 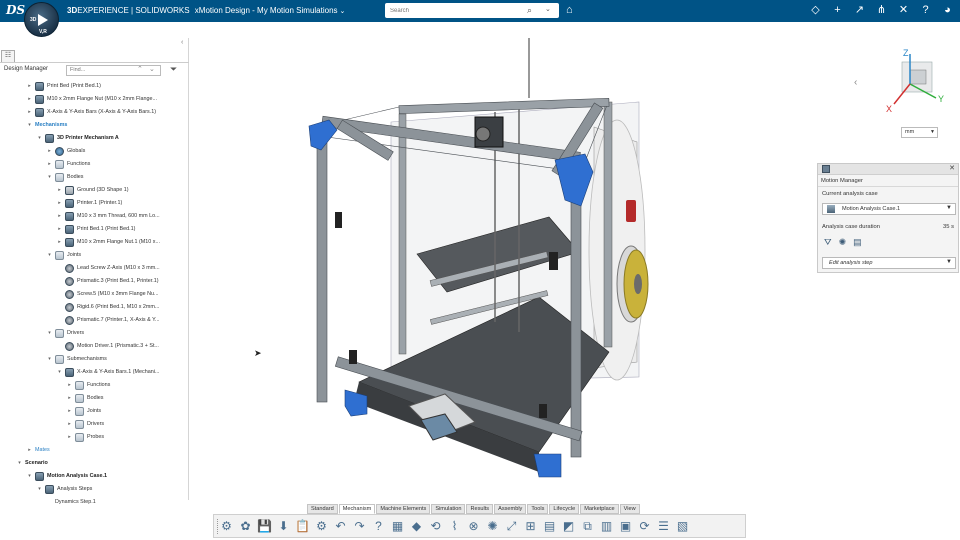 I want to click on sensor-icon: ▥, so click(x=606, y=526).